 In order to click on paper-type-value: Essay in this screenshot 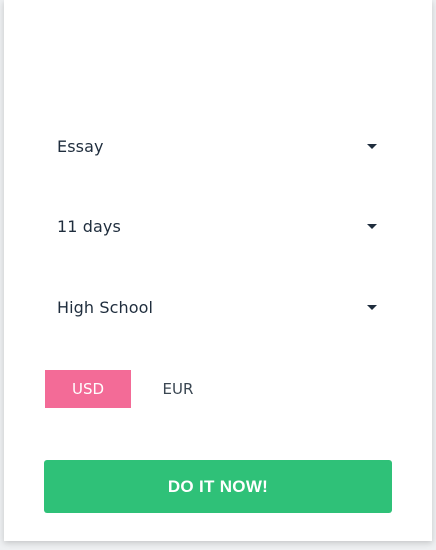, I will do `click(80, 146)`.